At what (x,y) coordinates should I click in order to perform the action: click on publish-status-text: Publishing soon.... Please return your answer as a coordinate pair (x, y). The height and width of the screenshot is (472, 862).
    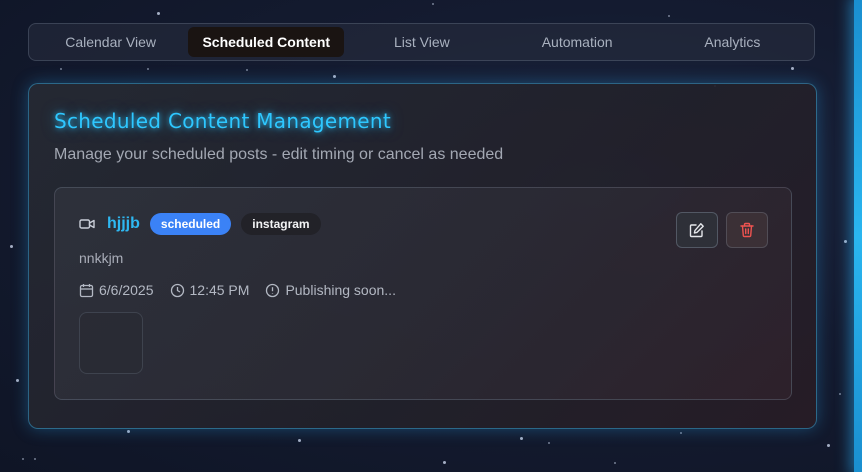
    Looking at the image, I should click on (340, 290).